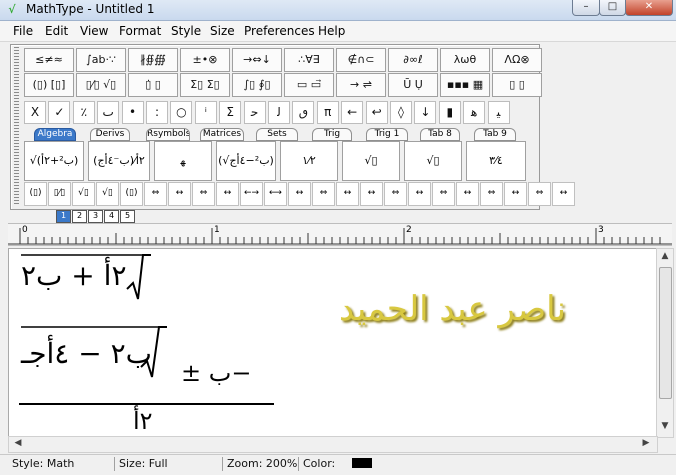 The height and width of the screenshot is (475, 676). Describe the element at coordinates (181, 112) in the screenshot. I see `symbol-button-6: ○` at that location.